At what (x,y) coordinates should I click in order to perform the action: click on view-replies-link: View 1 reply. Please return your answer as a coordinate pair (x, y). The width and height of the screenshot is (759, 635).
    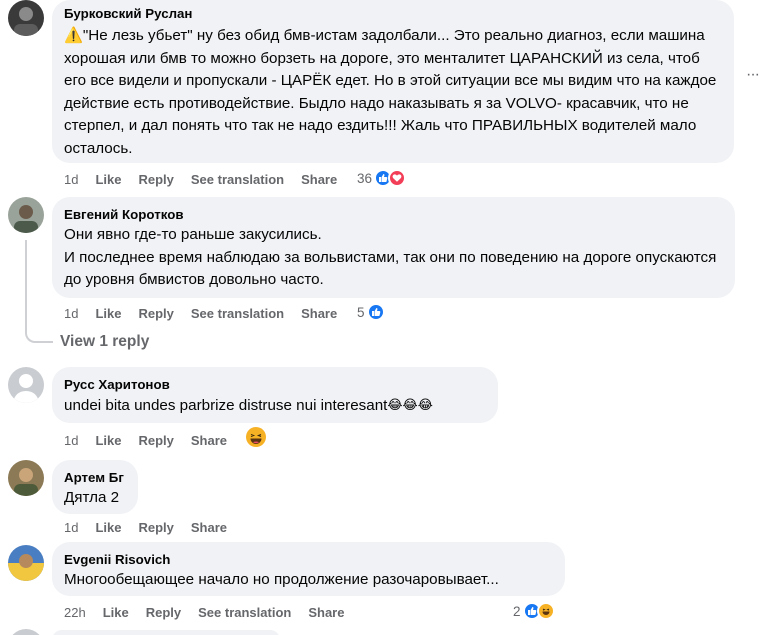
    Looking at the image, I should click on (104, 342).